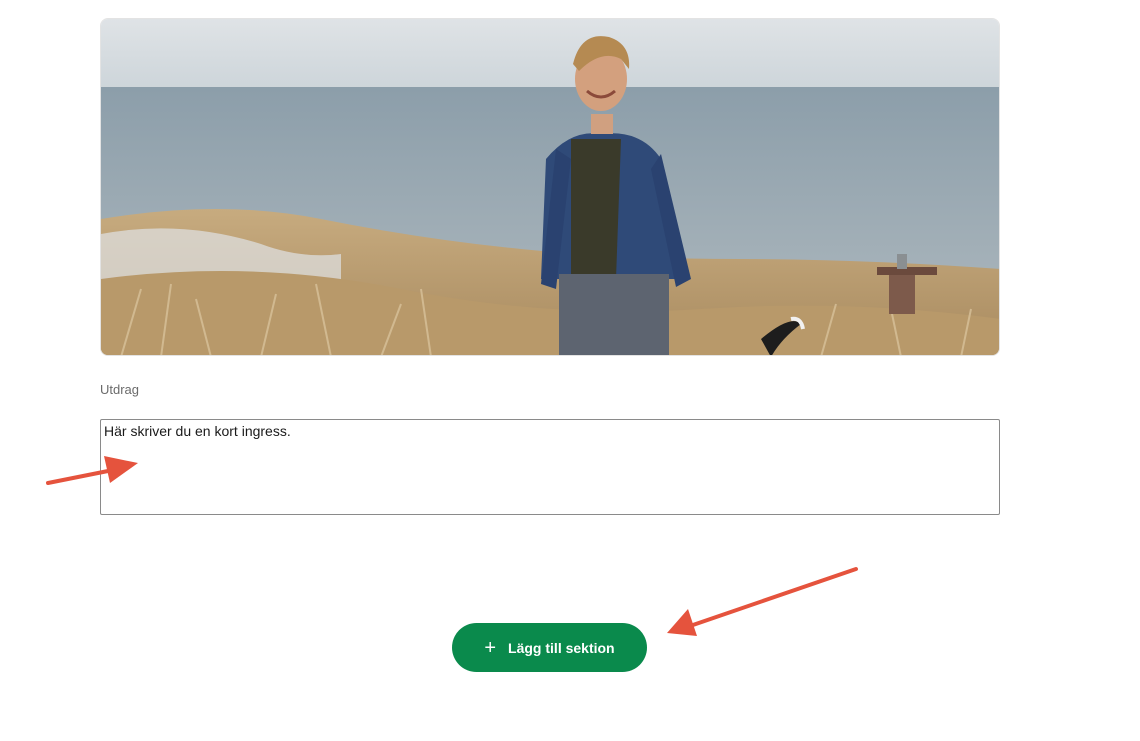 Image resolution: width=1140 pixels, height=741 pixels. I want to click on arrow-to-button-icon, so click(762, 601).